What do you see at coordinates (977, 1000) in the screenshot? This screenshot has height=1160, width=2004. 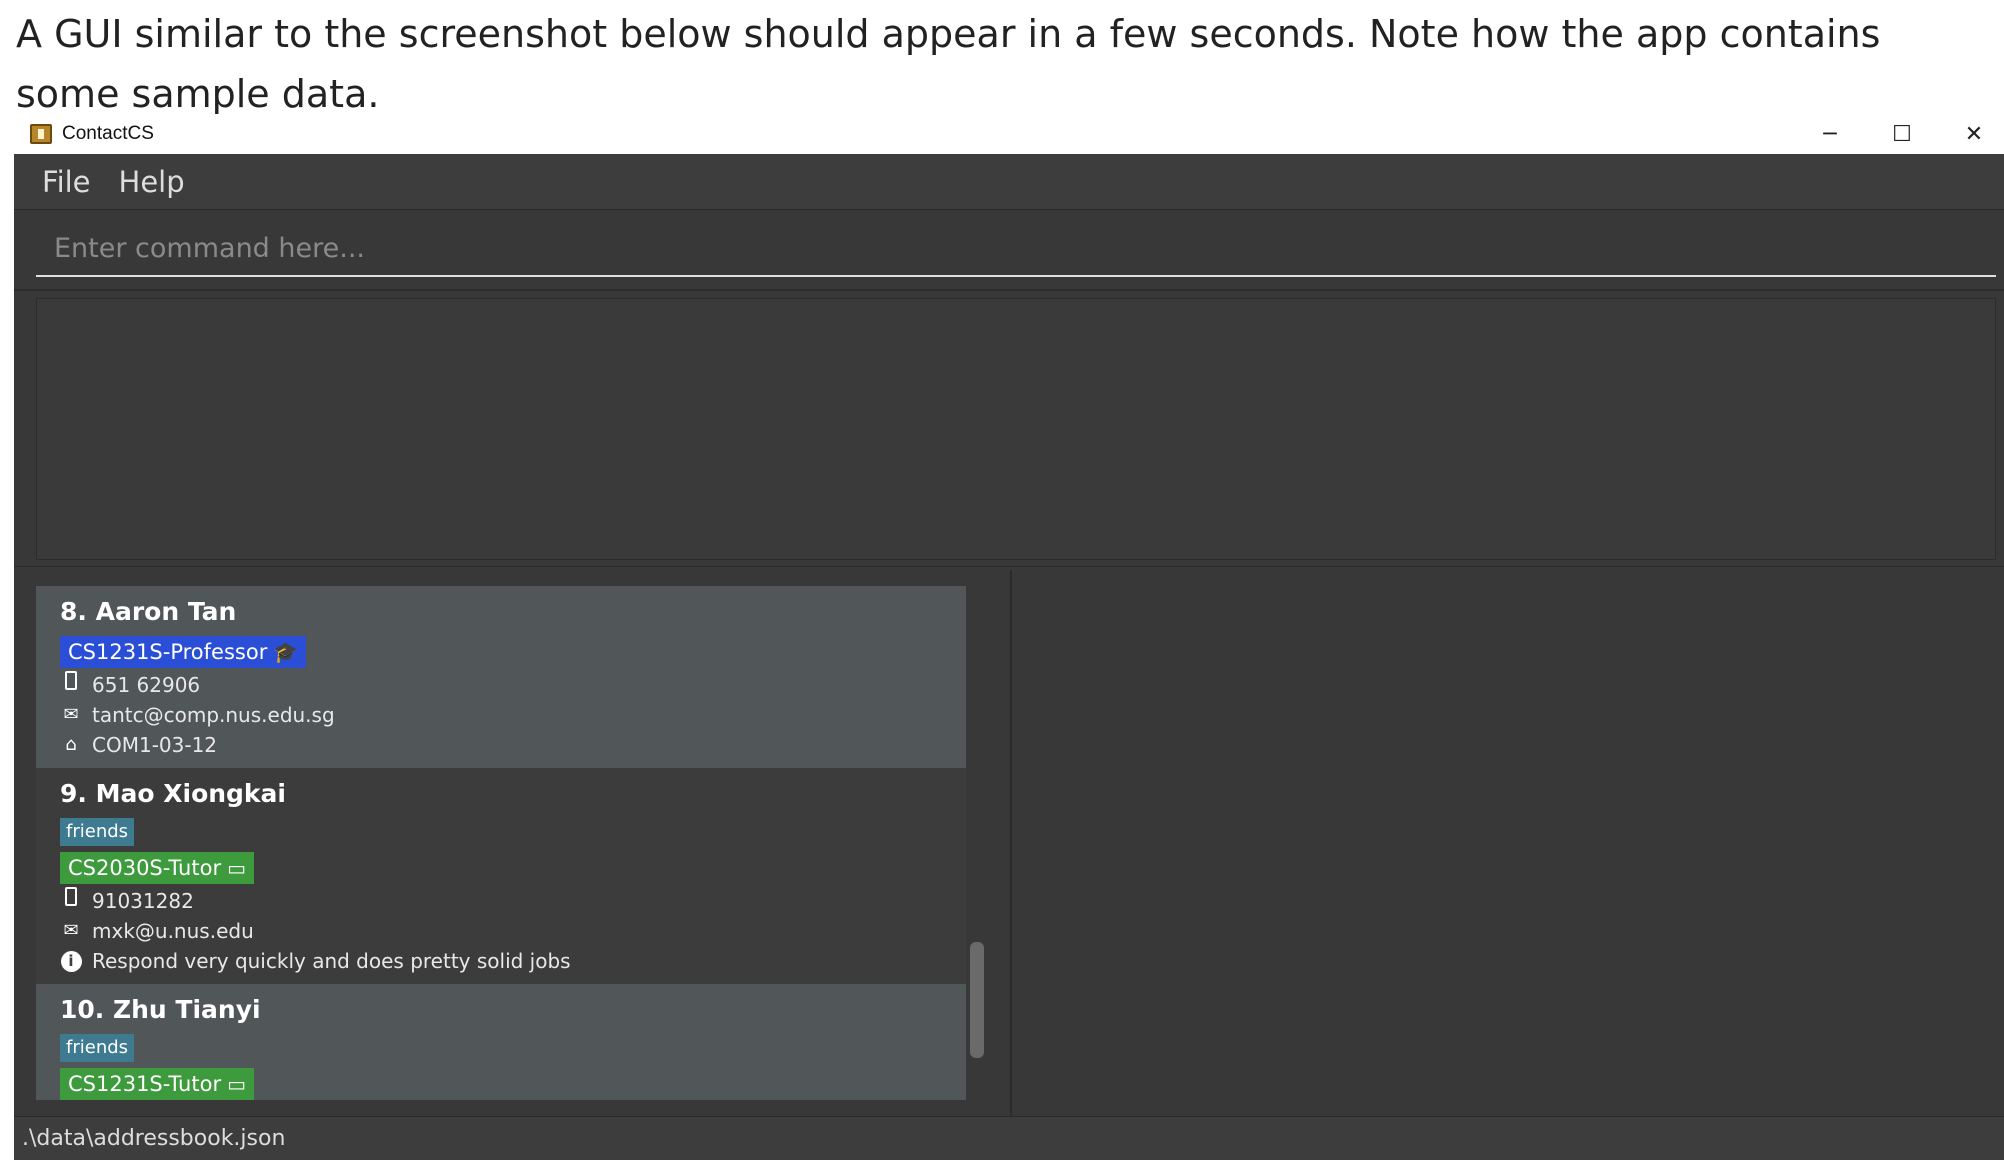 I see `list-scrollbar` at bounding box center [977, 1000].